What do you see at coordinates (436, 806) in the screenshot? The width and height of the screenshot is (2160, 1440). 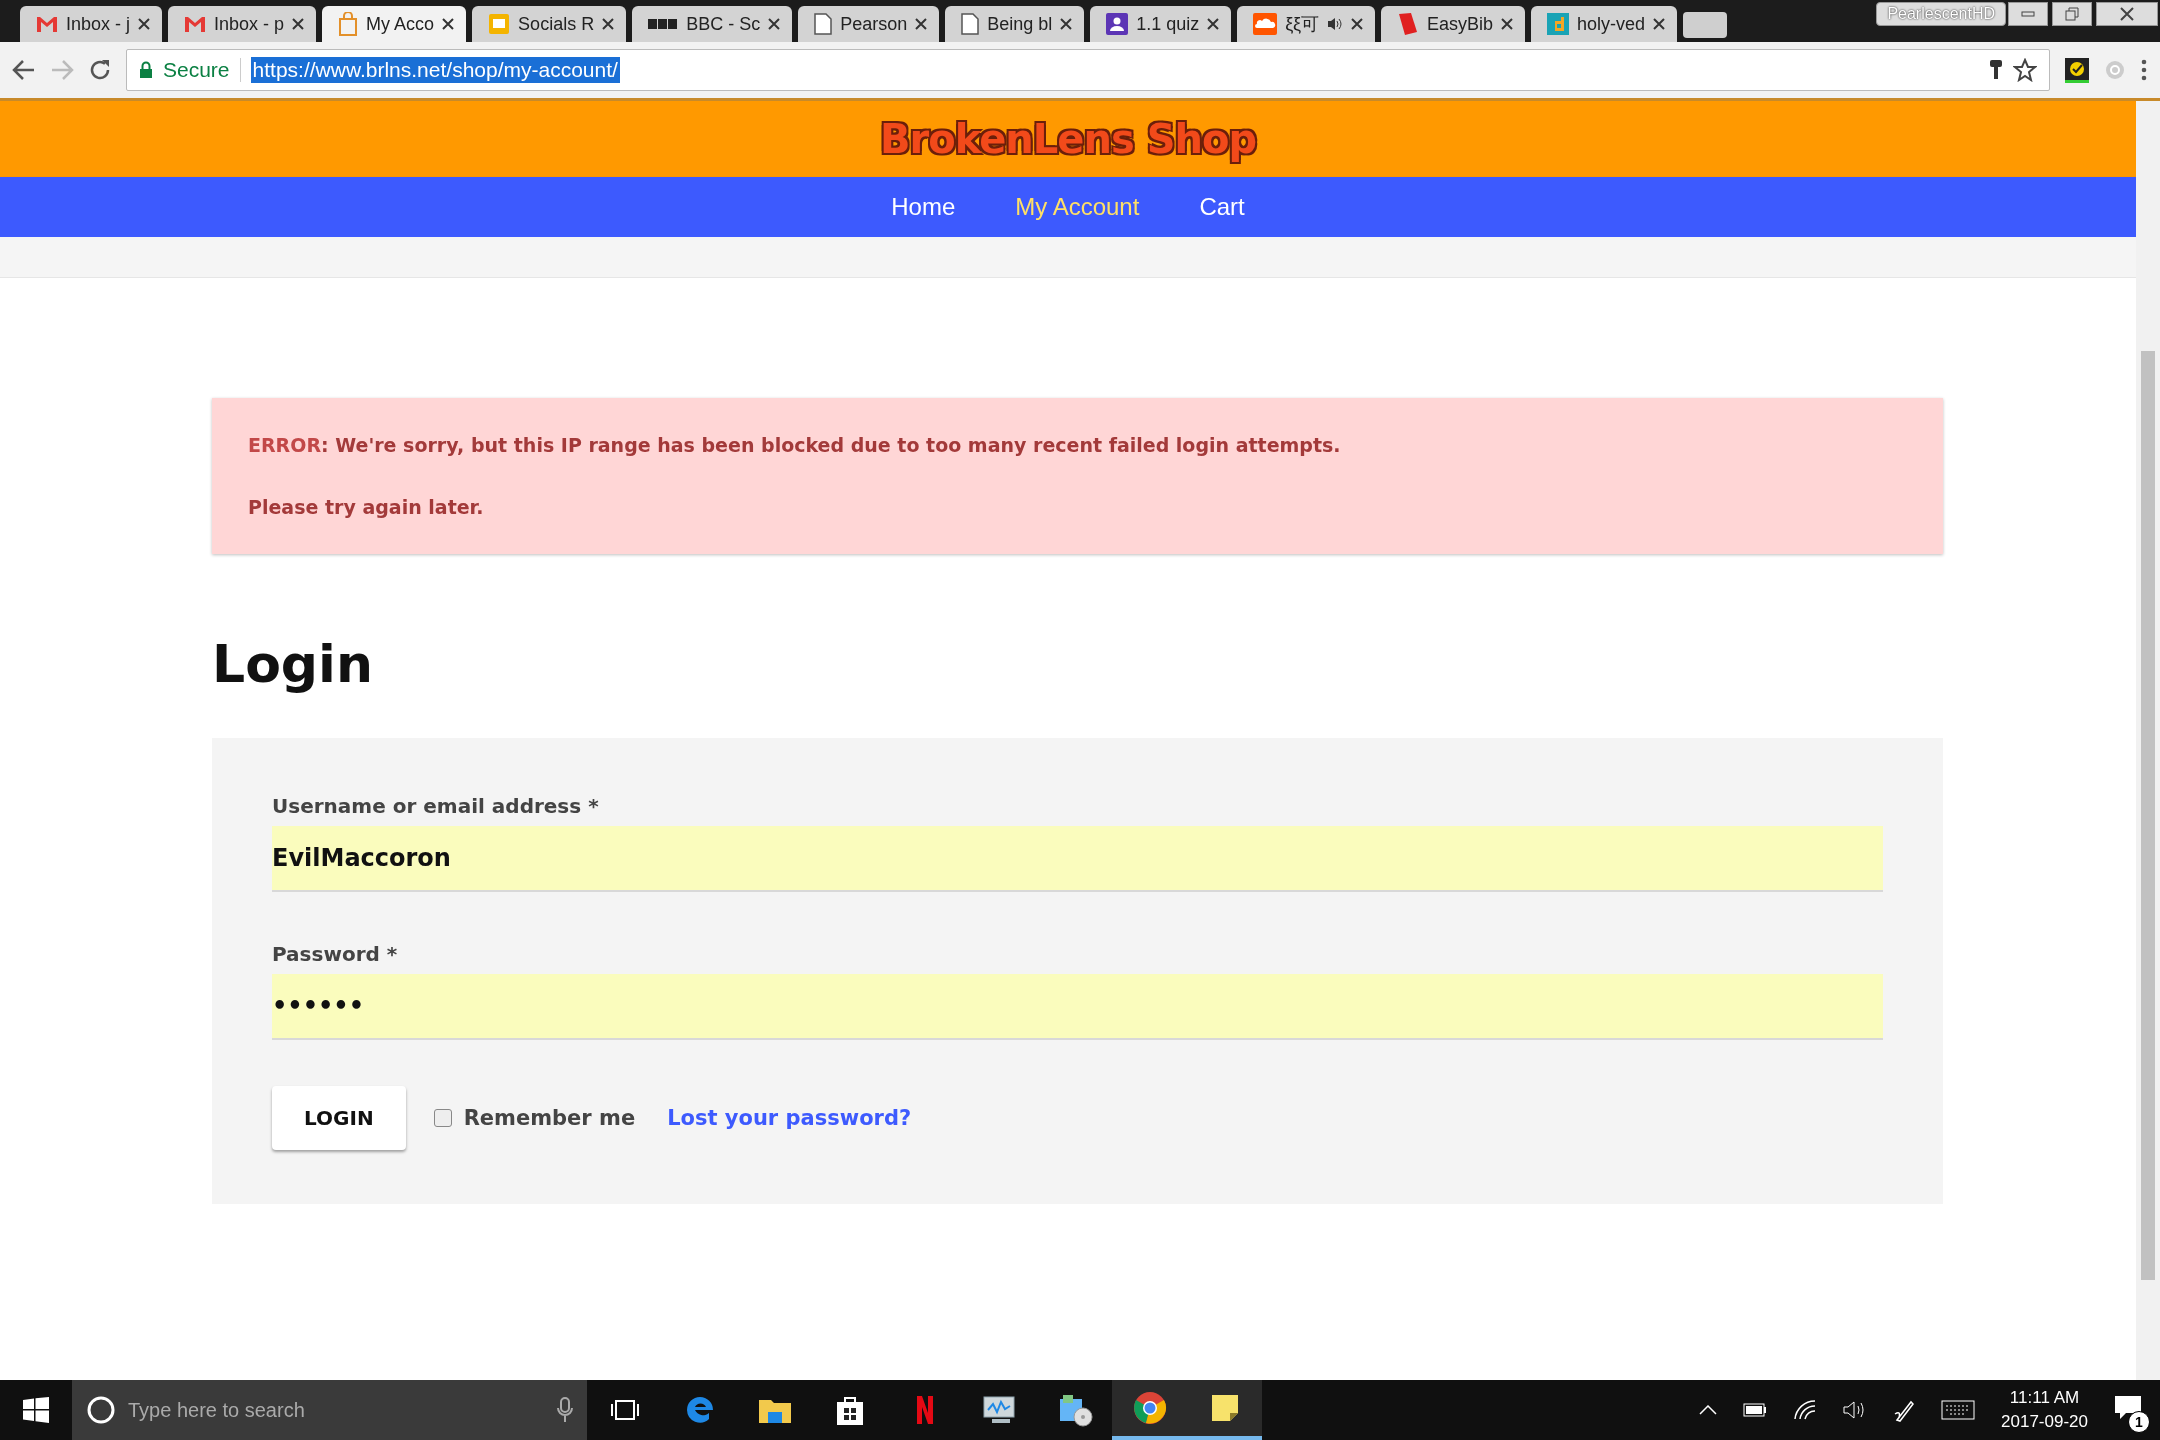 I see `field-label: Username or email address *` at bounding box center [436, 806].